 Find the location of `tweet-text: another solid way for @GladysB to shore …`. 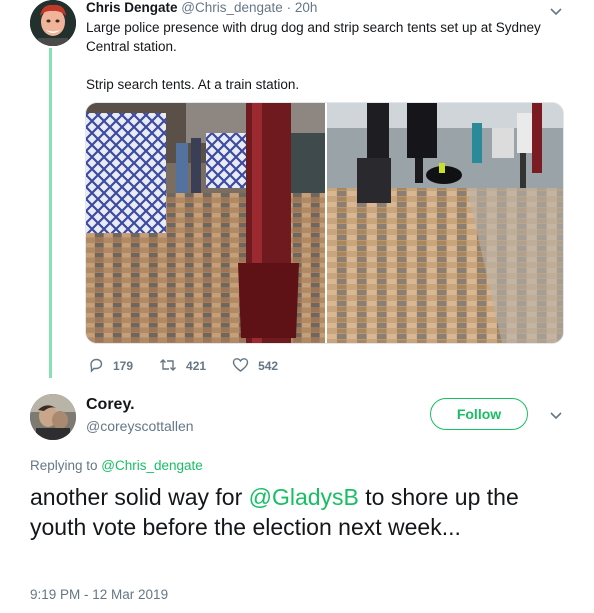

tweet-text: another solid way for @GladysB to shore … is located at coordinates (300, 512).